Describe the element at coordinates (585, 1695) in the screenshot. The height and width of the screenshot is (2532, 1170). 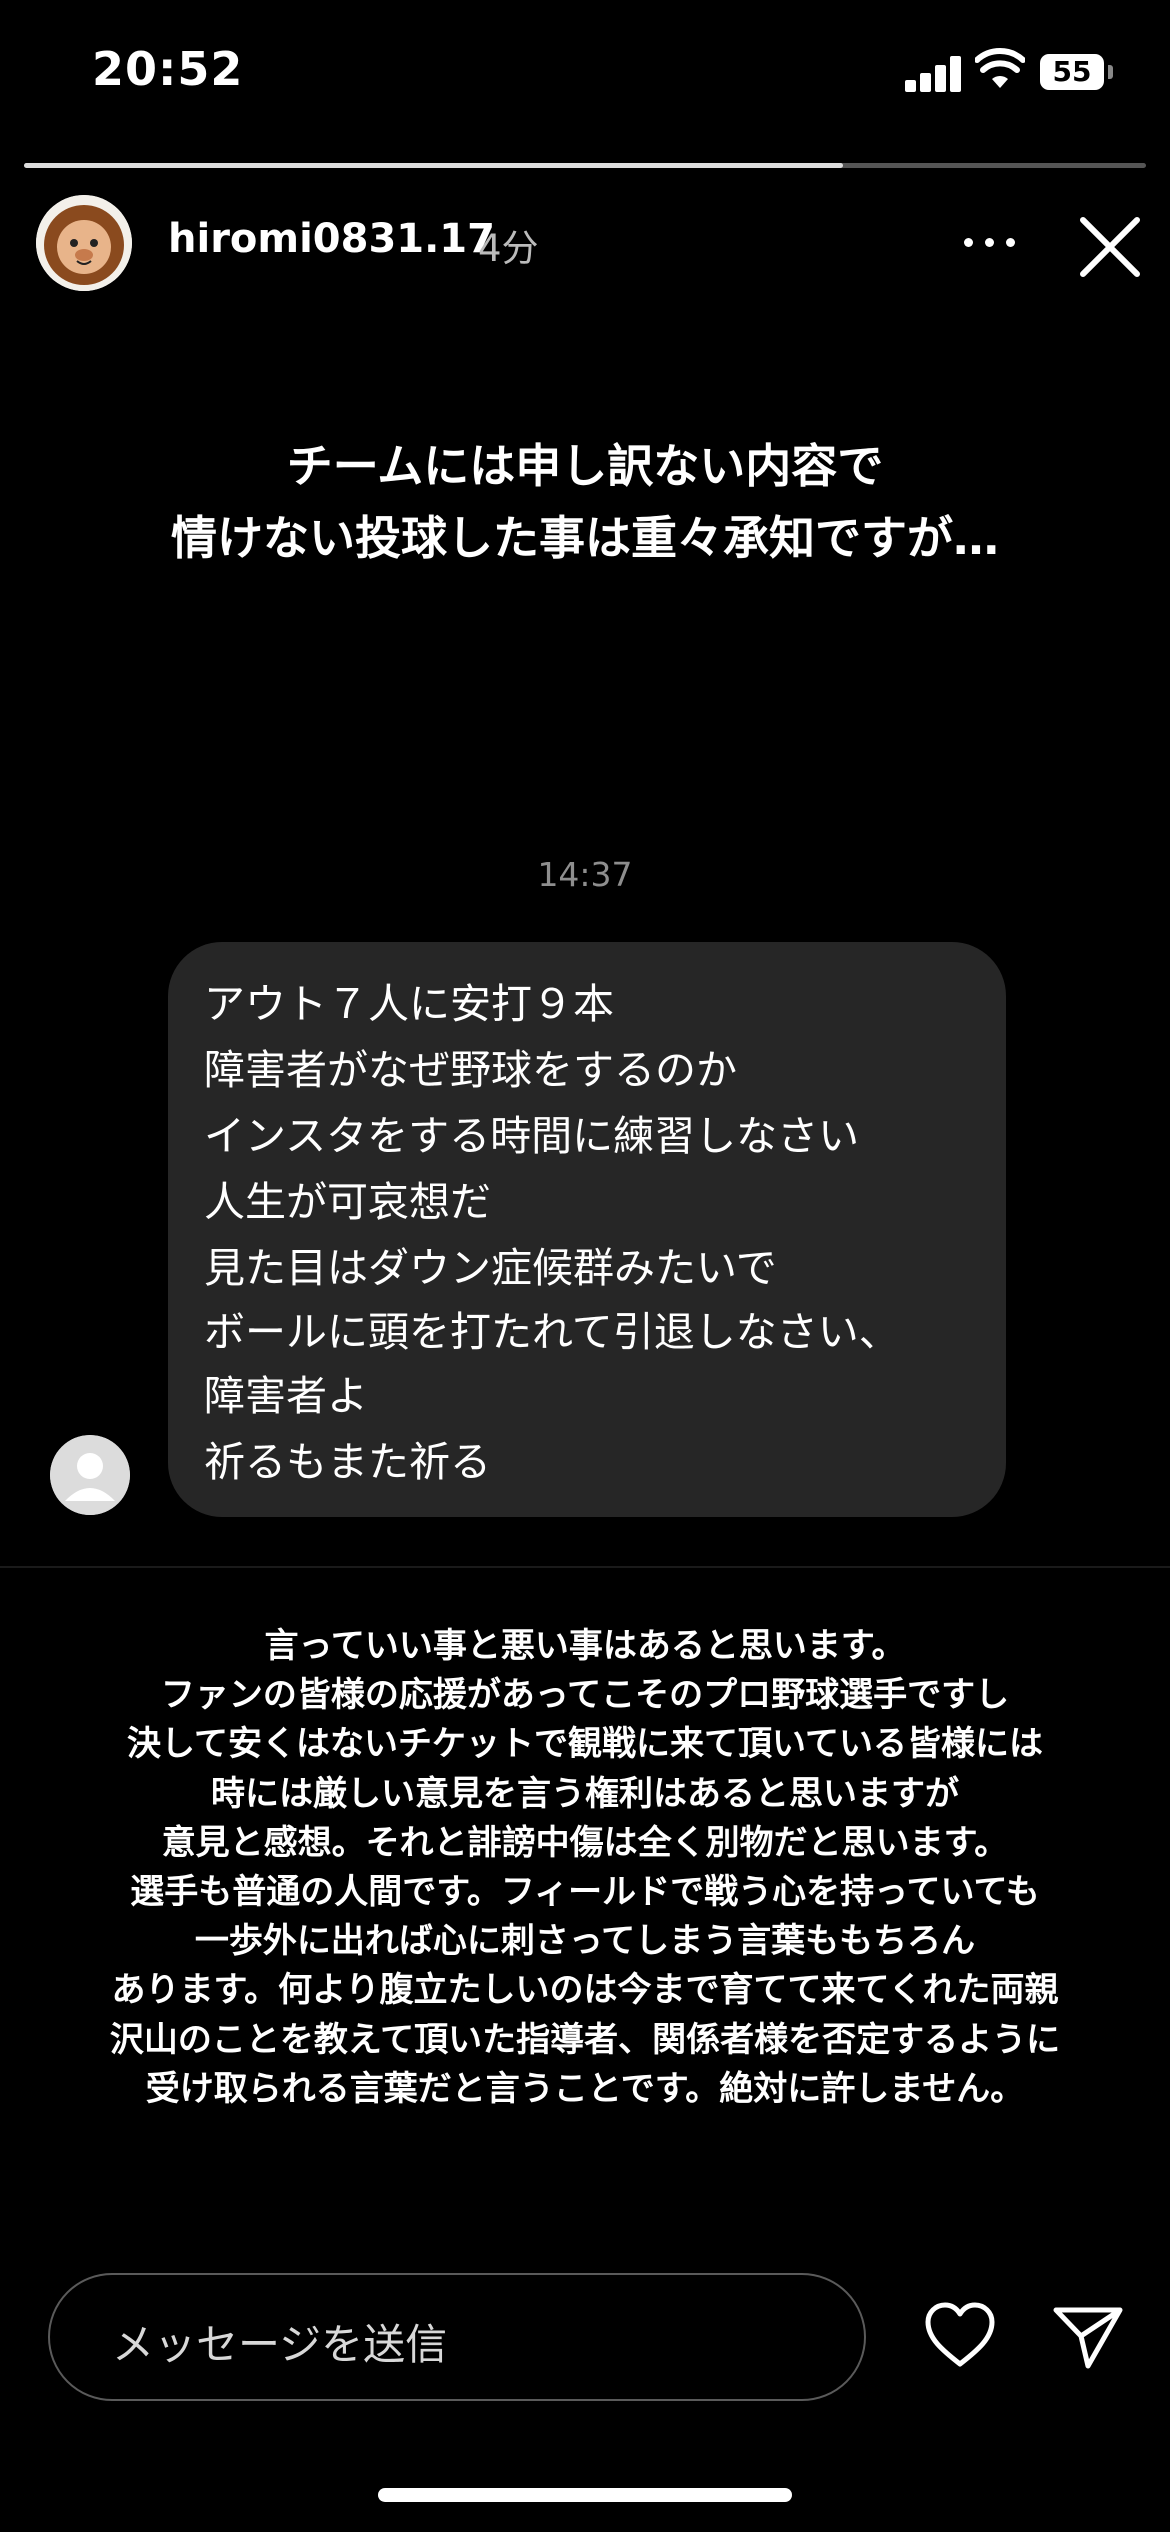
I see `statement-line: ファンの皆様の応援があってこそのプロ野球選手ですし` at that location.